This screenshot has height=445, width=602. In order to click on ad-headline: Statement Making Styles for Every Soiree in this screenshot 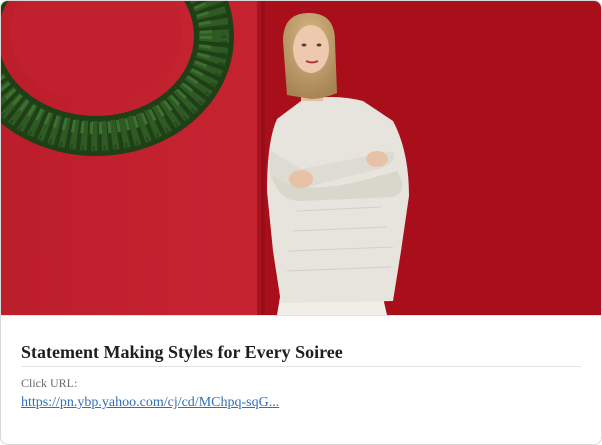, I will do `click(301, 353)`.